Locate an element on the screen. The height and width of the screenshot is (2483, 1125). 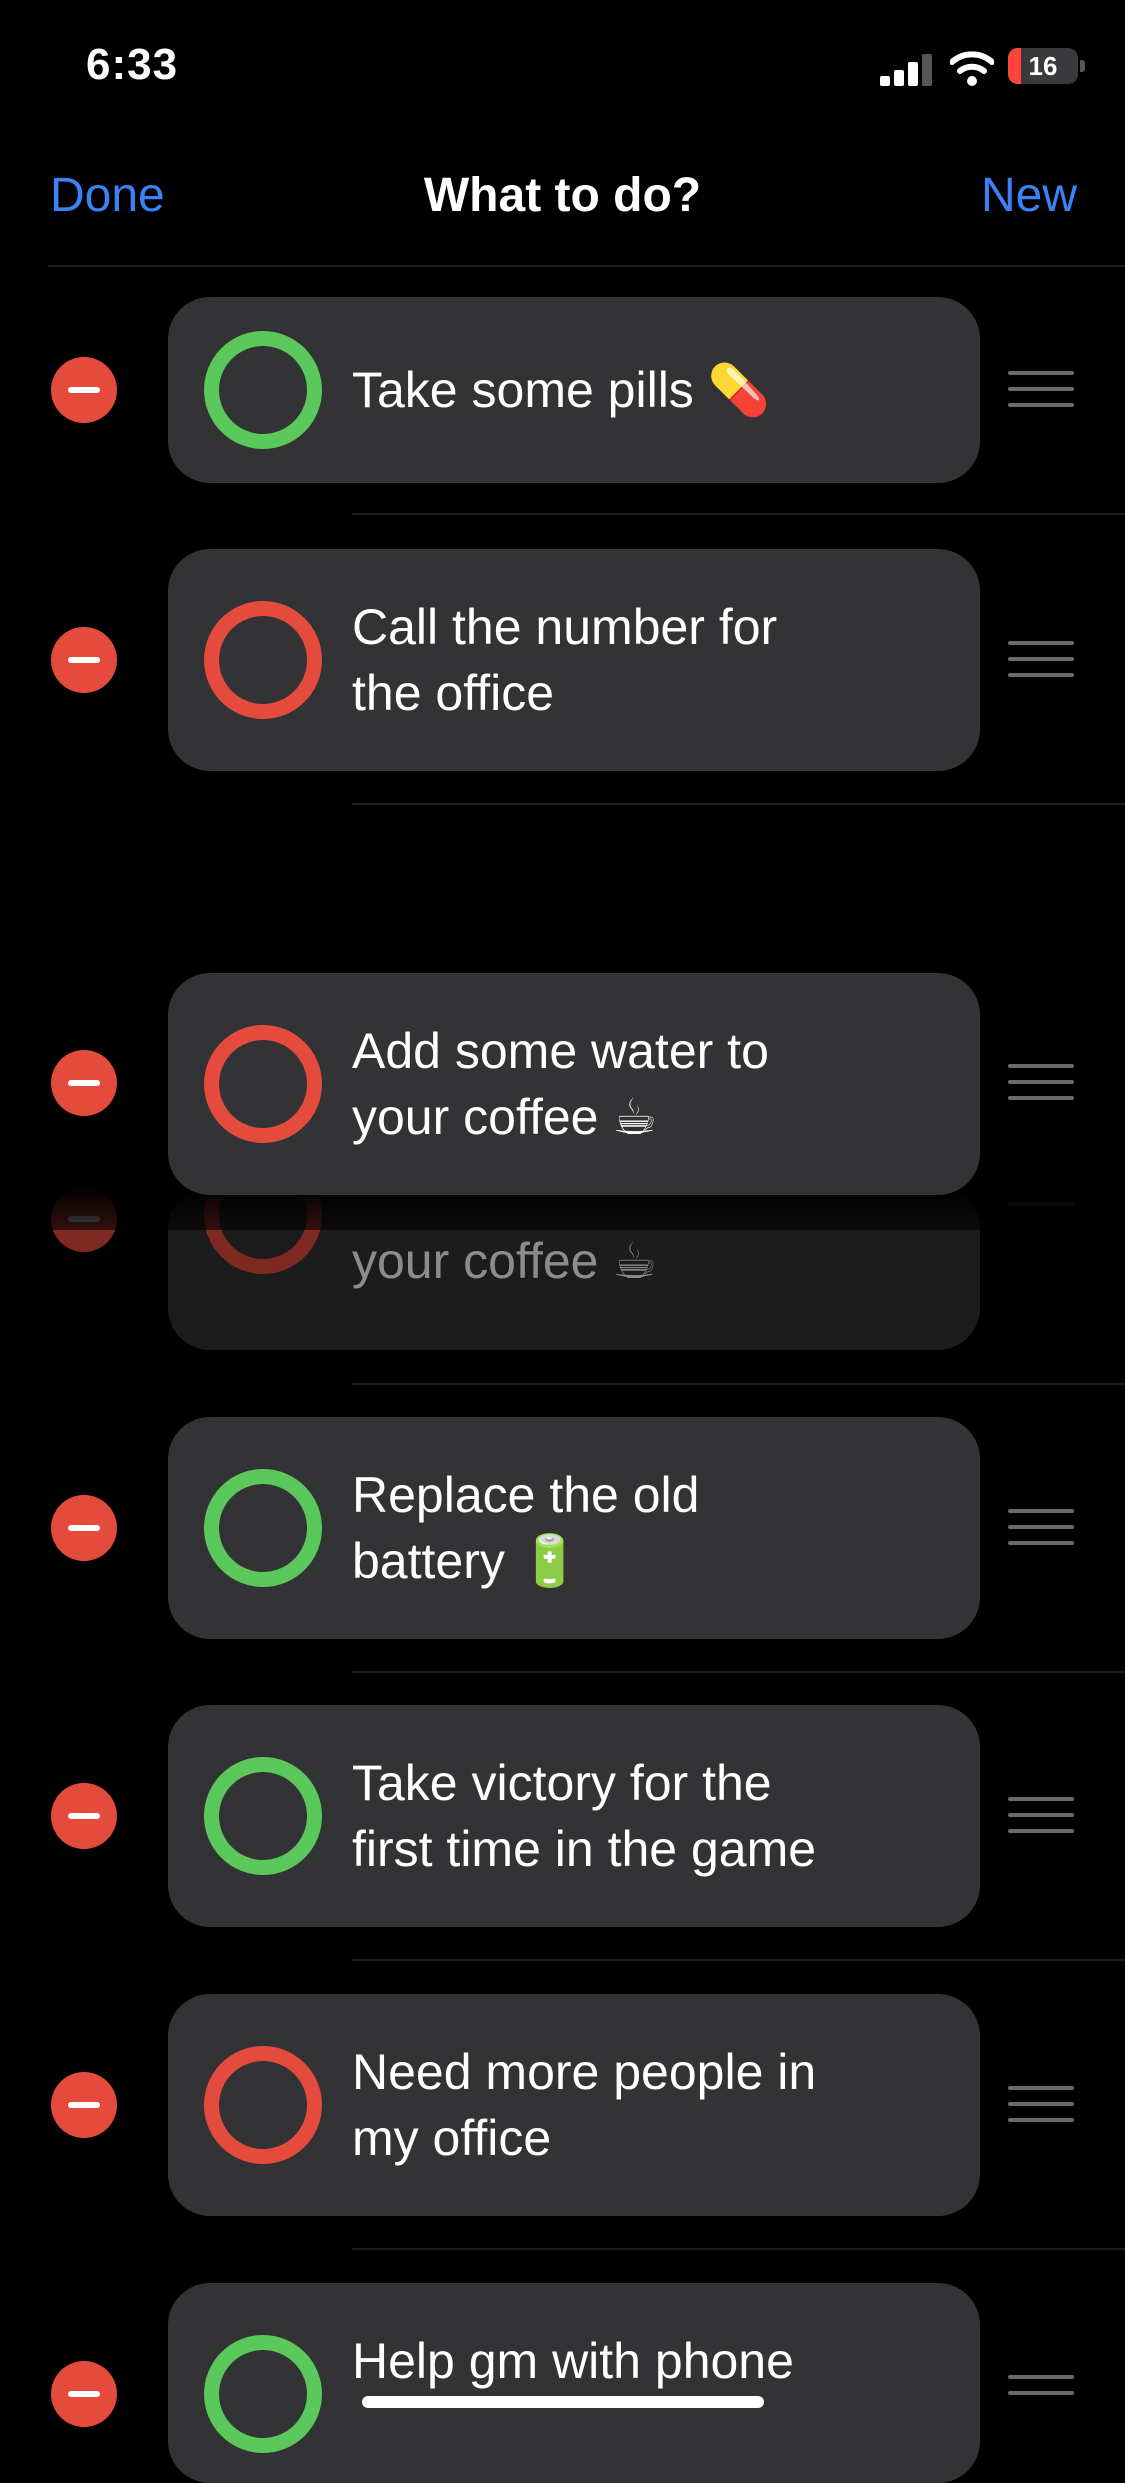
list-item: Help gm with phone is located at coordinates (574, 2383).